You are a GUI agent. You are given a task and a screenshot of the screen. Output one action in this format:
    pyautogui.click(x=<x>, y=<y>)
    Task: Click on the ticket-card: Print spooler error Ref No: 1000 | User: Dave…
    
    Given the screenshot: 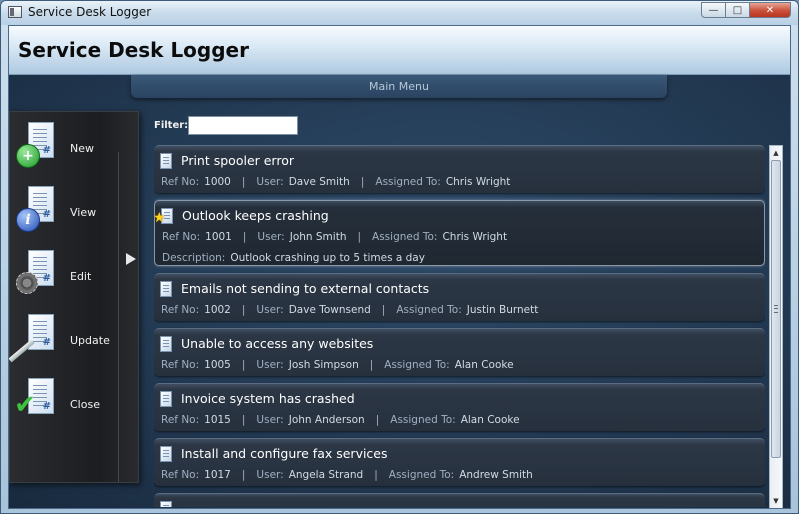 What is the action you would take?
    pyautogui.click(x=459, y=169)
    